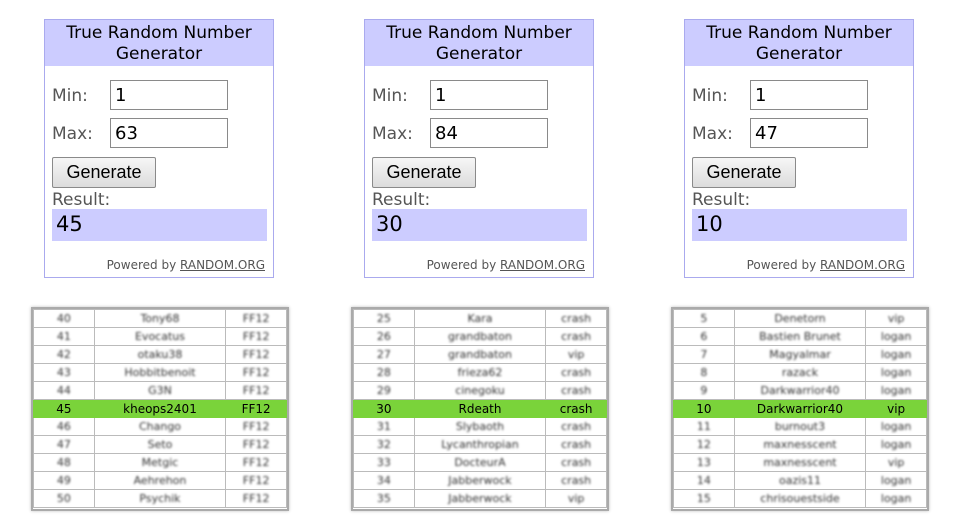  I want to click on entry-username: DocteurA, so click(480, 462).